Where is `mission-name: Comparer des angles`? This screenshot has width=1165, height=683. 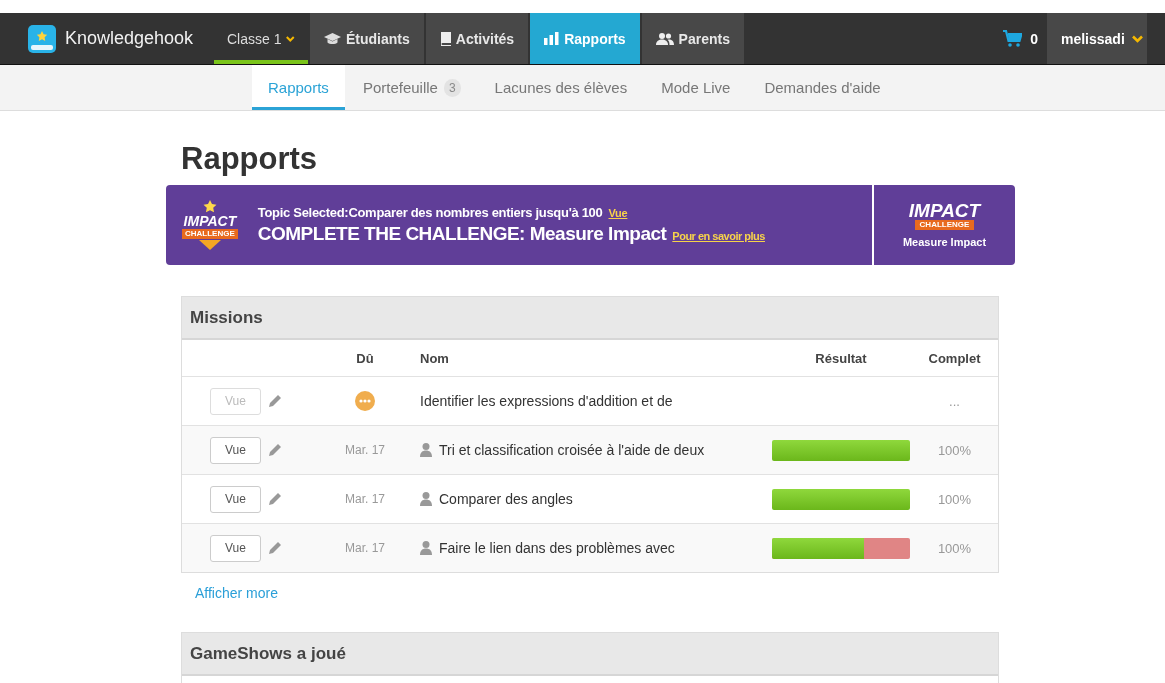
mission-name: Comparer des angles is located at coordinates (506, 499).